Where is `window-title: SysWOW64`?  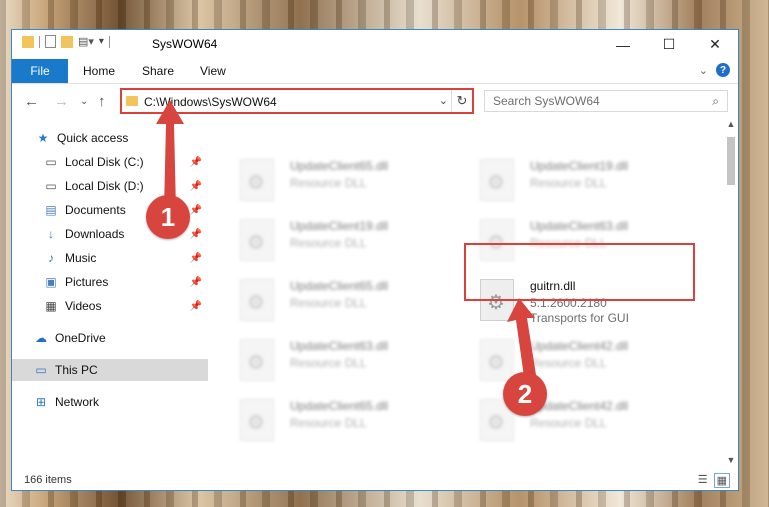 window-title: SysWOW64 is located at coordinates (185, 44).